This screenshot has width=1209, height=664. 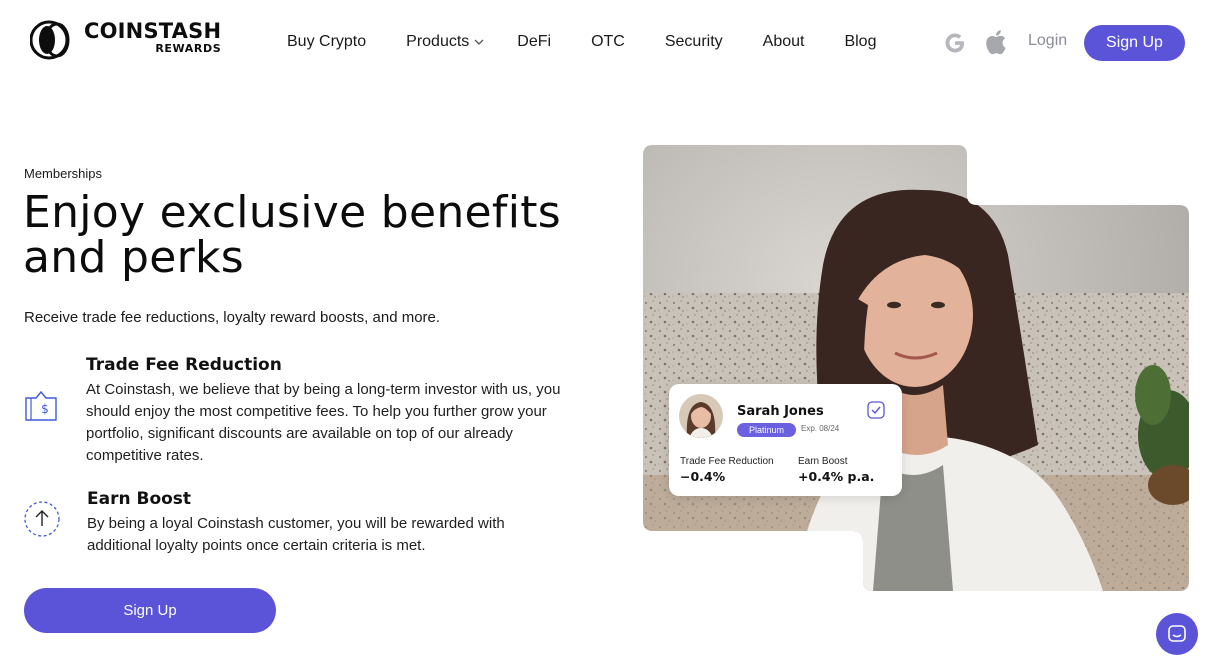 What do you see at coordinates (836, 476) in the screenshot?
I see `stat-value-earn-boost: +0.4% p.a.` at bounding box center [836, 476].